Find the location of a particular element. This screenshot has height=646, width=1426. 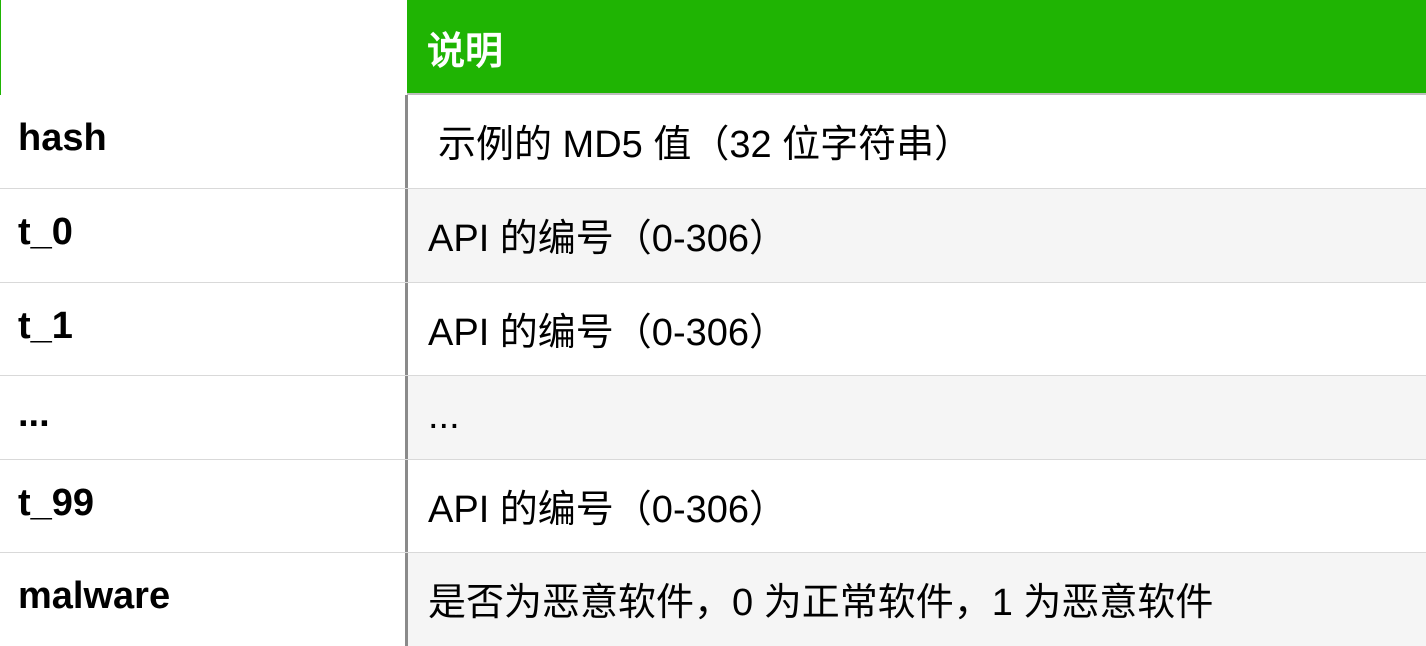

row-field: hash is located at coordinates (202, 141).